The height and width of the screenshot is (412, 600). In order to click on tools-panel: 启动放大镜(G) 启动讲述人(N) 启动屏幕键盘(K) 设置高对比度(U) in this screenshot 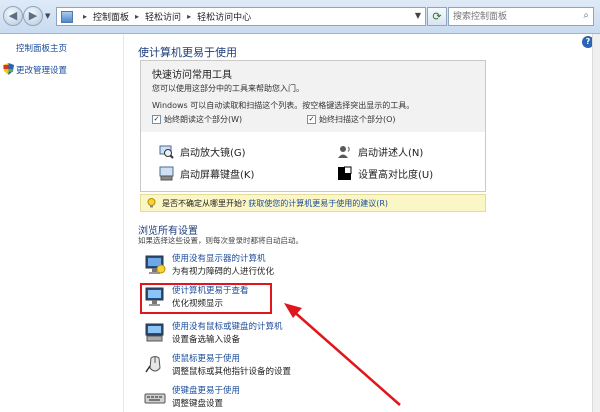, I will do `click(313, 162)`.